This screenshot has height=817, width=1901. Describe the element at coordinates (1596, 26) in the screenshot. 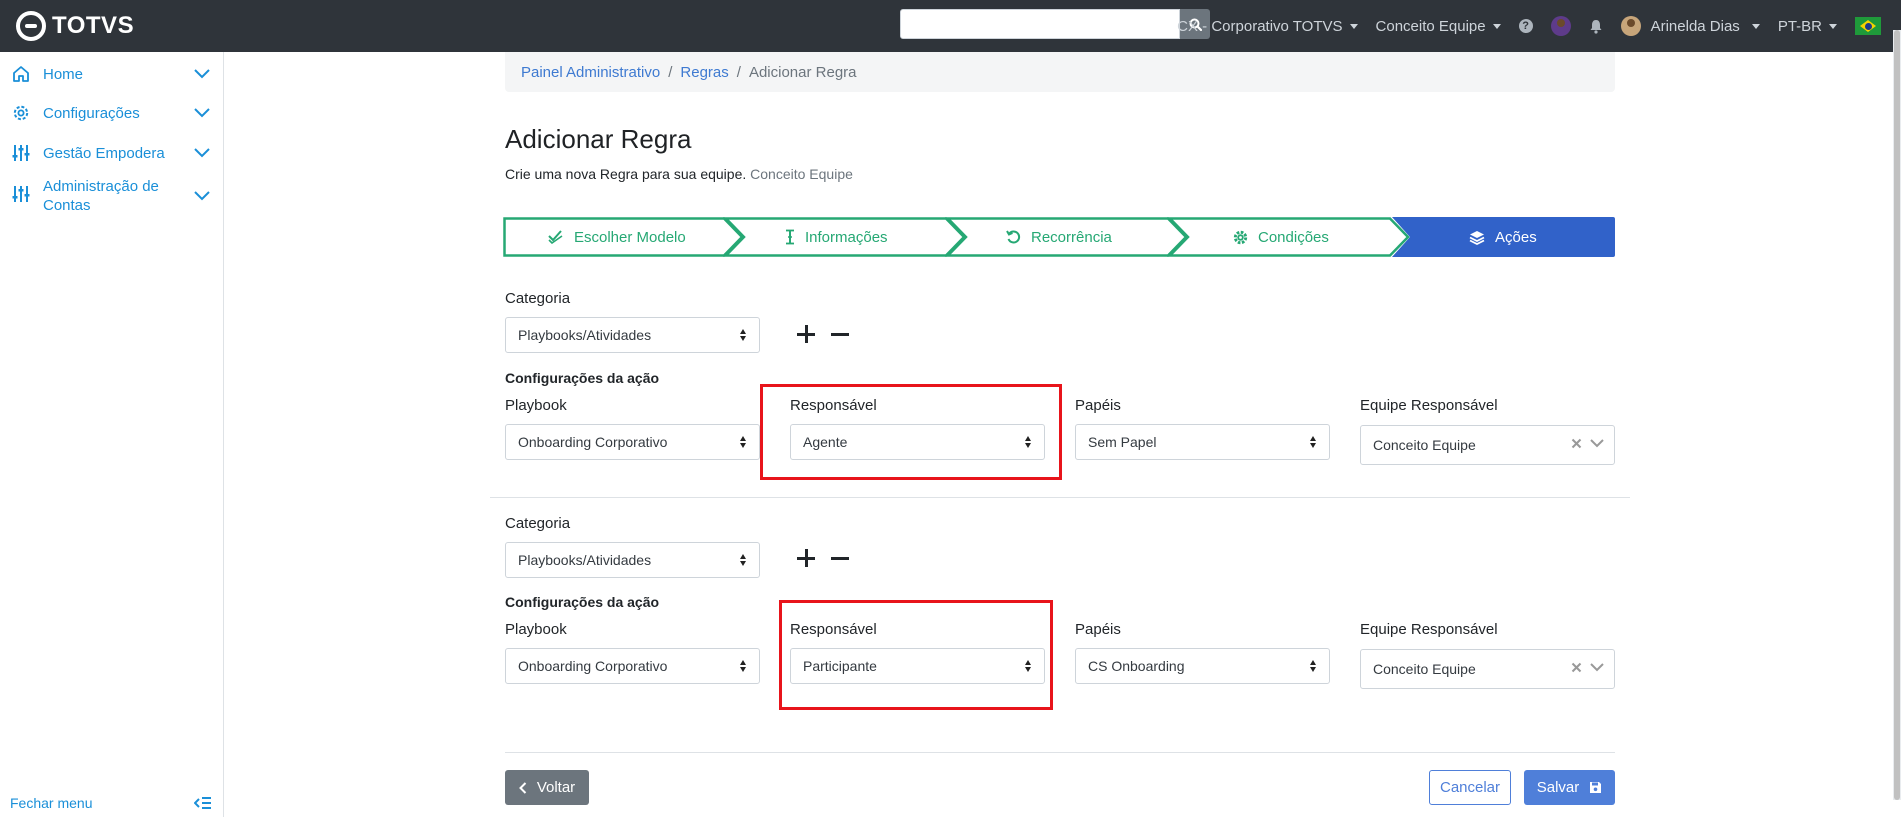

I see `bell-icon` at that location.